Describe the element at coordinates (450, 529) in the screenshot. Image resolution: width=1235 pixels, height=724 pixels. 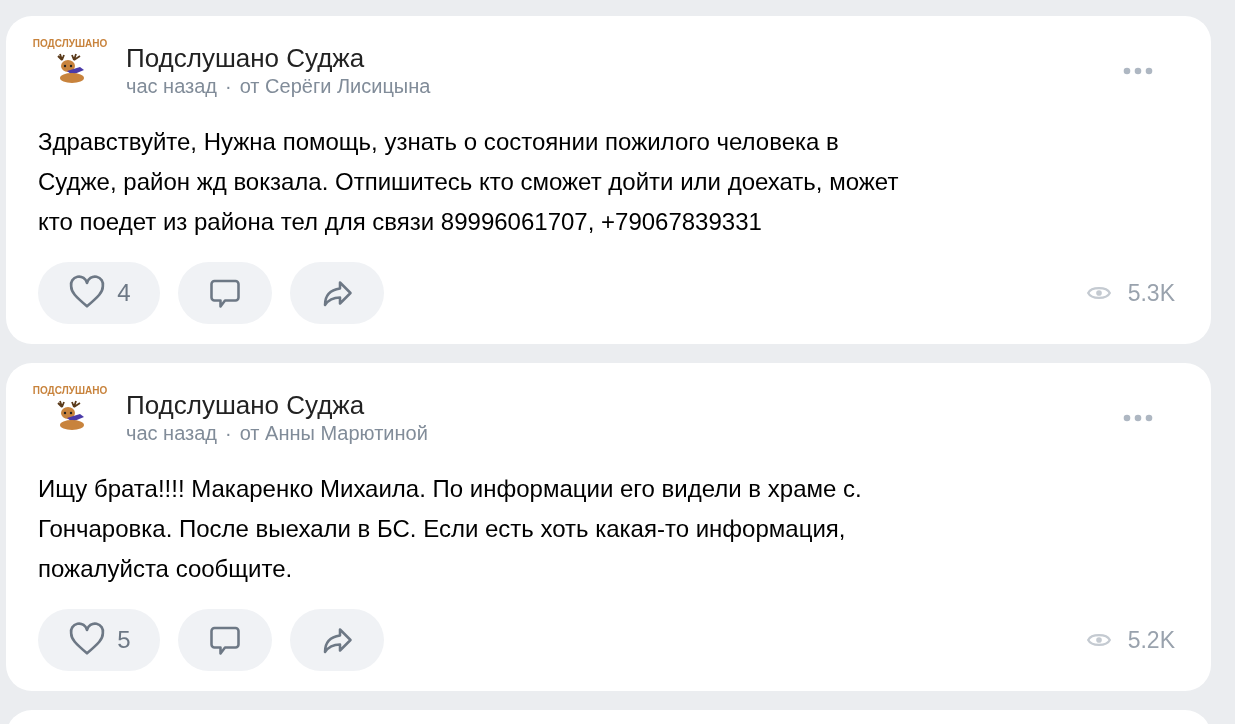
I see `post-text: Ищу брата!!!! Макаренко Михаила. По информации его видели в храме с. Гончаровка. После выехали в БС. Если есть хоть какая-то информация, пожалуйста сообщите.` at that location.